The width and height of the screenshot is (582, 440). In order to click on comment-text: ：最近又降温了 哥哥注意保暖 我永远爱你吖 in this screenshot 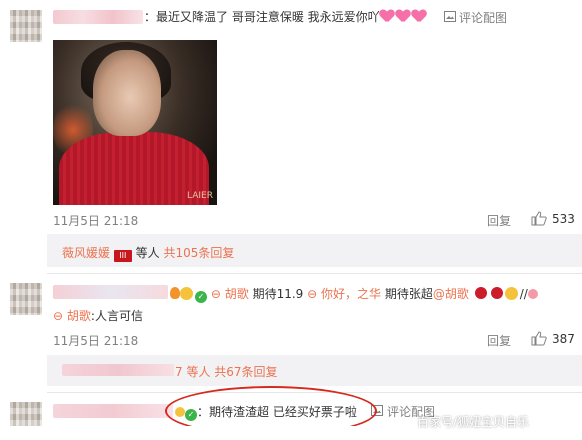, I will do `click(286, 16)`.